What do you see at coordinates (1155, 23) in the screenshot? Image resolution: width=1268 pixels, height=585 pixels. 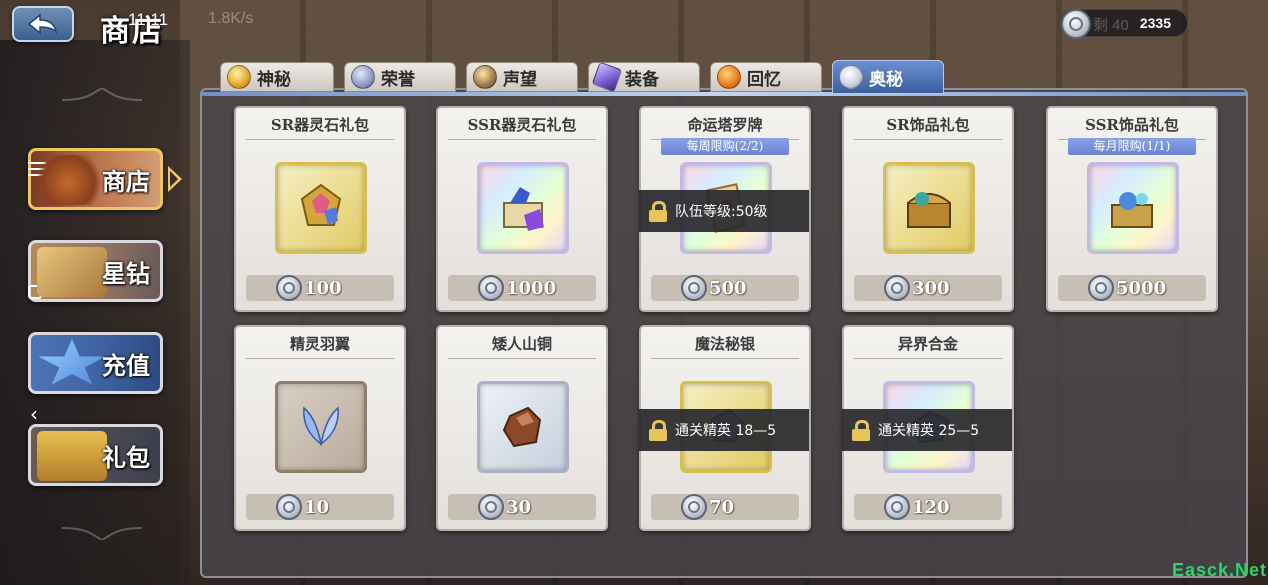 I see `currency-amount: 2335` at bounding box center [1155, 23].